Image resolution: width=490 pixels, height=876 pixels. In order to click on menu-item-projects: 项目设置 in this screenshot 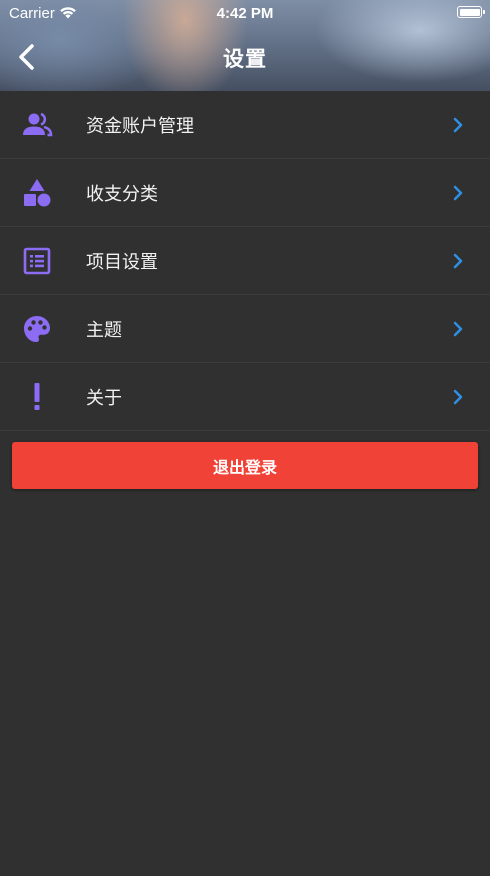, I will do `click(245, 261)`.